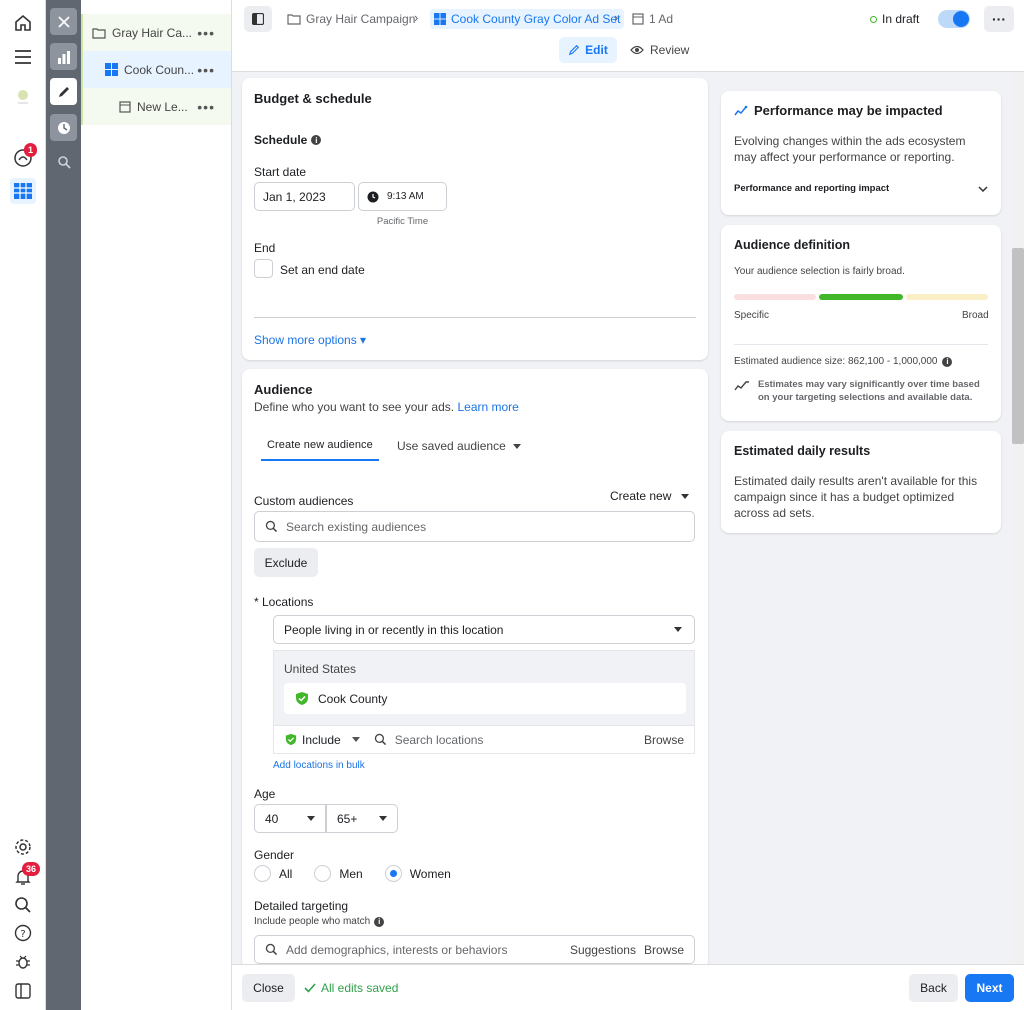 This screenshot has height=1010, width=1024. Describe the element at coordinates (31, 869) in the screenshot. I see `alerts-badge: 36` at that location.